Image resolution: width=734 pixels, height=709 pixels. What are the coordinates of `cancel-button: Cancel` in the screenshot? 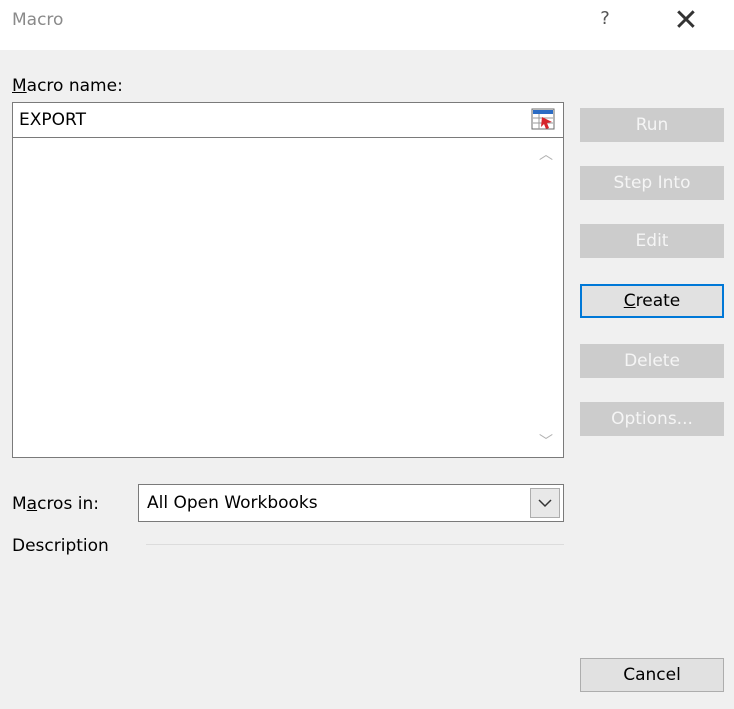 It's located at (652, 675).